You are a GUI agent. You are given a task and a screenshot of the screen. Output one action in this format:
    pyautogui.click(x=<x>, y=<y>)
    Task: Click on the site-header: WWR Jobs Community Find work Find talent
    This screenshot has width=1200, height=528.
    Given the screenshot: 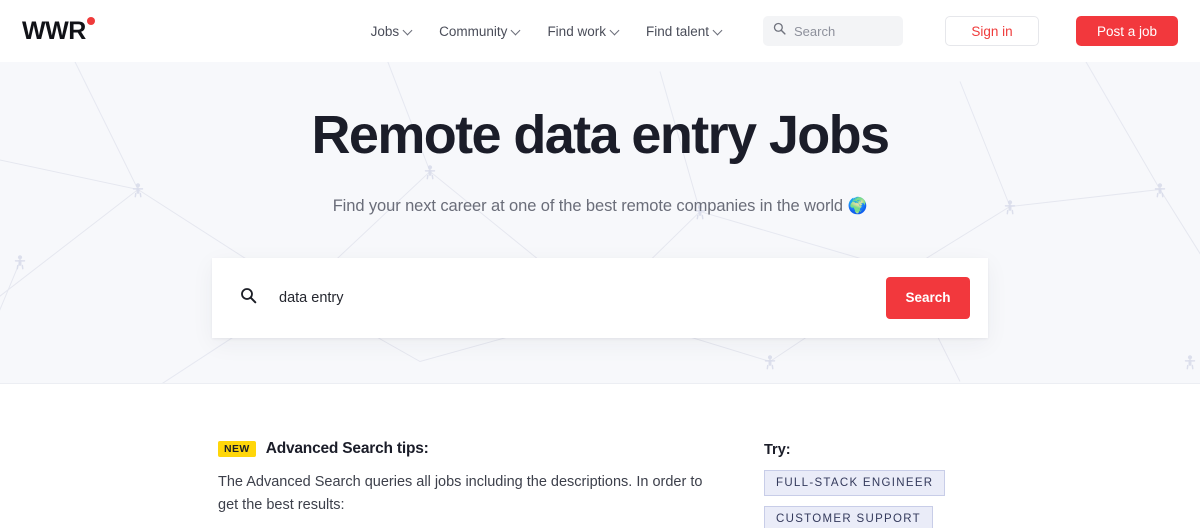 What is the action you would take?
    pyautogui.click(x=600, y=31)
    